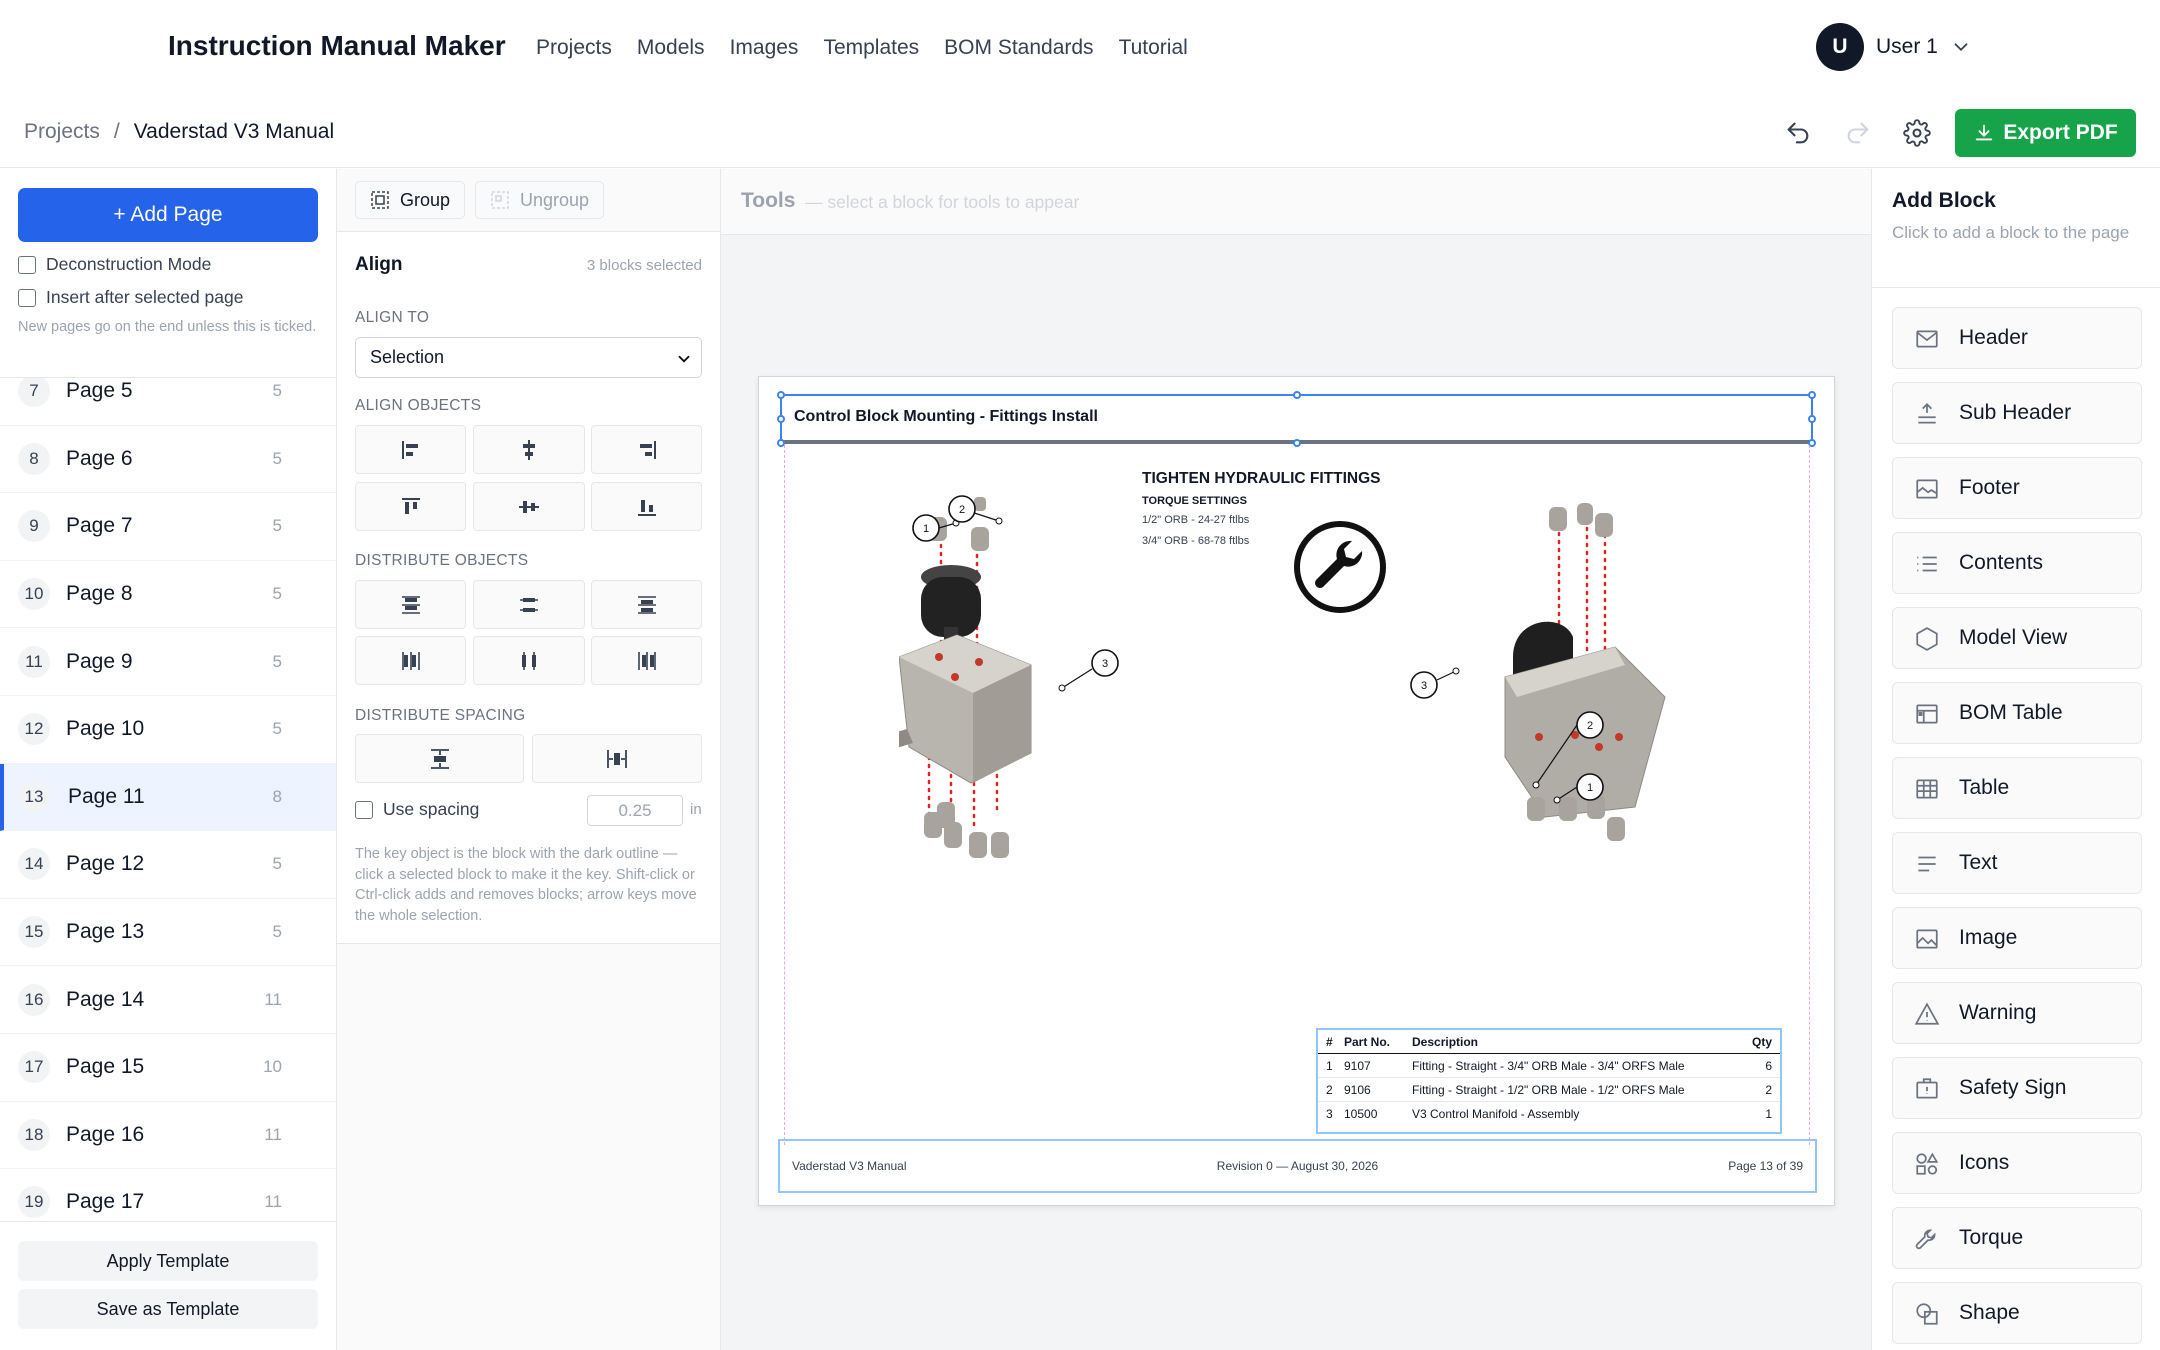  I want to click on align-bottom-button, so click(646, 506).